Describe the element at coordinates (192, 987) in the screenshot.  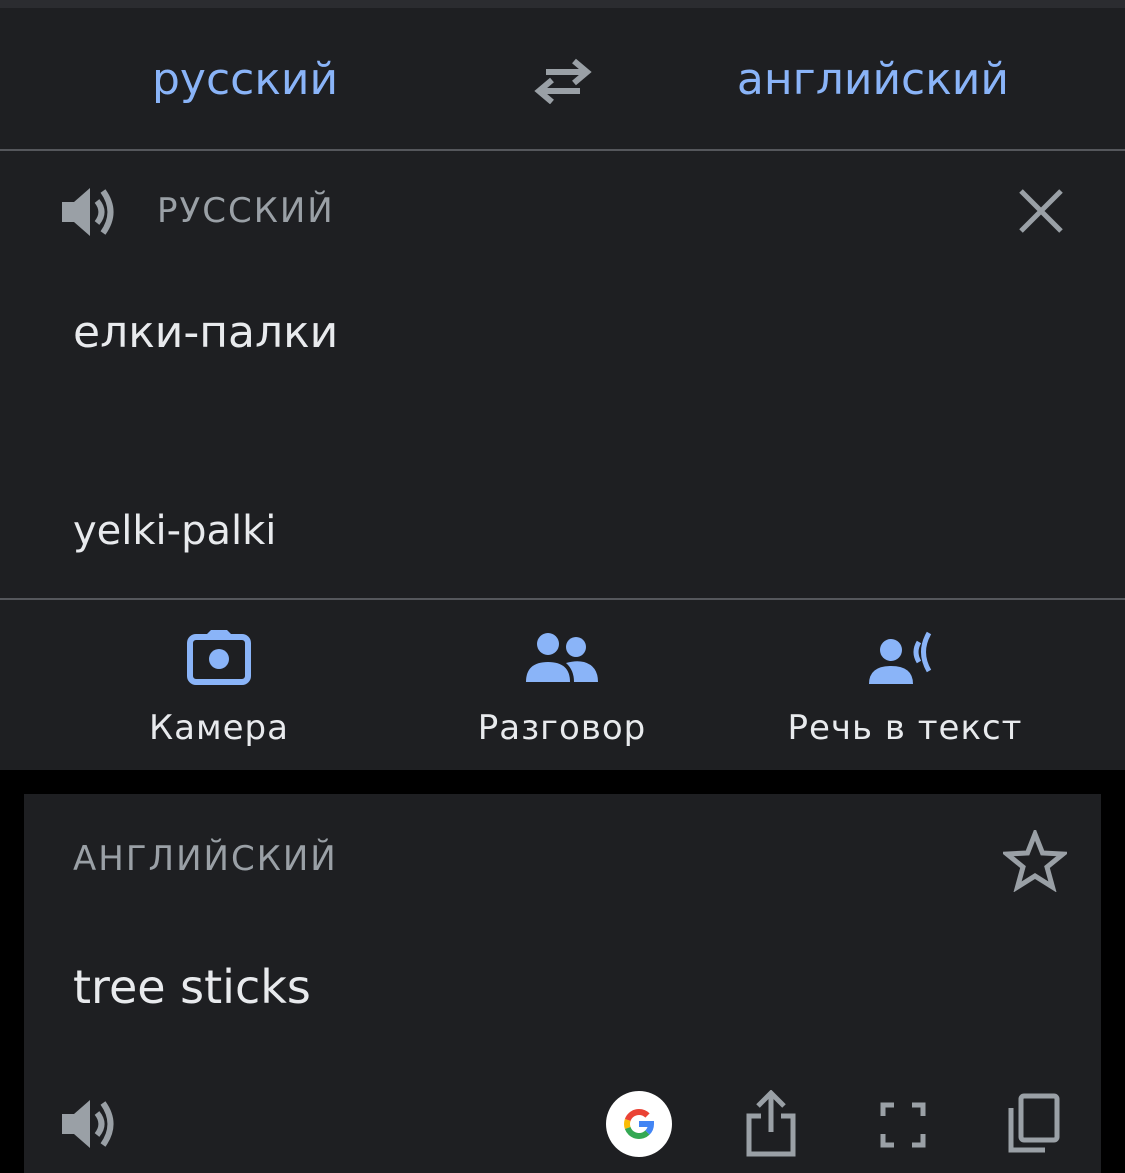
I see `translation-text: tree sticks` at that location.